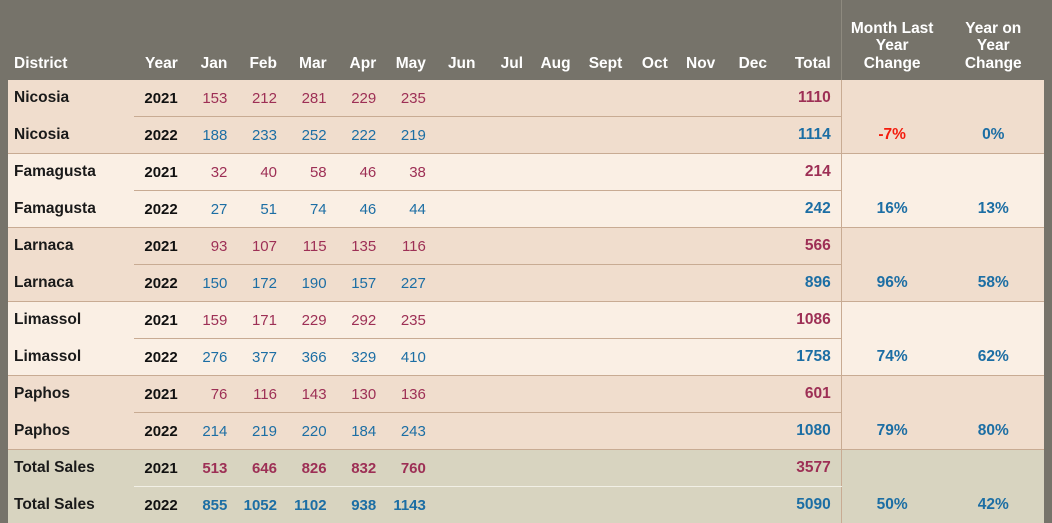  I want to click on cell-month-apr: 184, so click(358, 431).